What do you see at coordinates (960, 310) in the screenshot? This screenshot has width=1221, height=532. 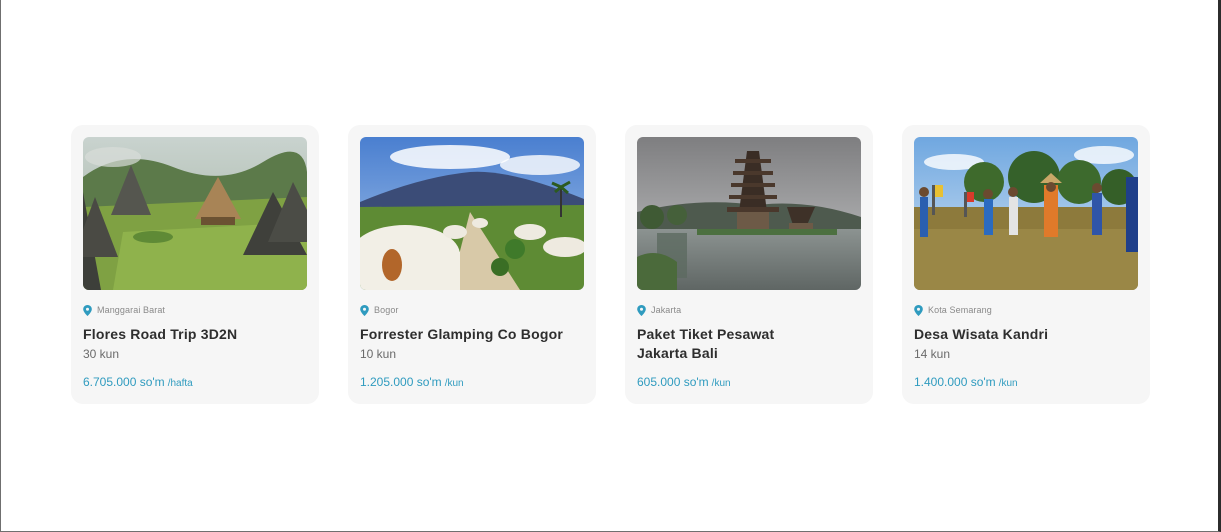 I see `location-label: Kota Semarang` at bounding box center [960, 310].